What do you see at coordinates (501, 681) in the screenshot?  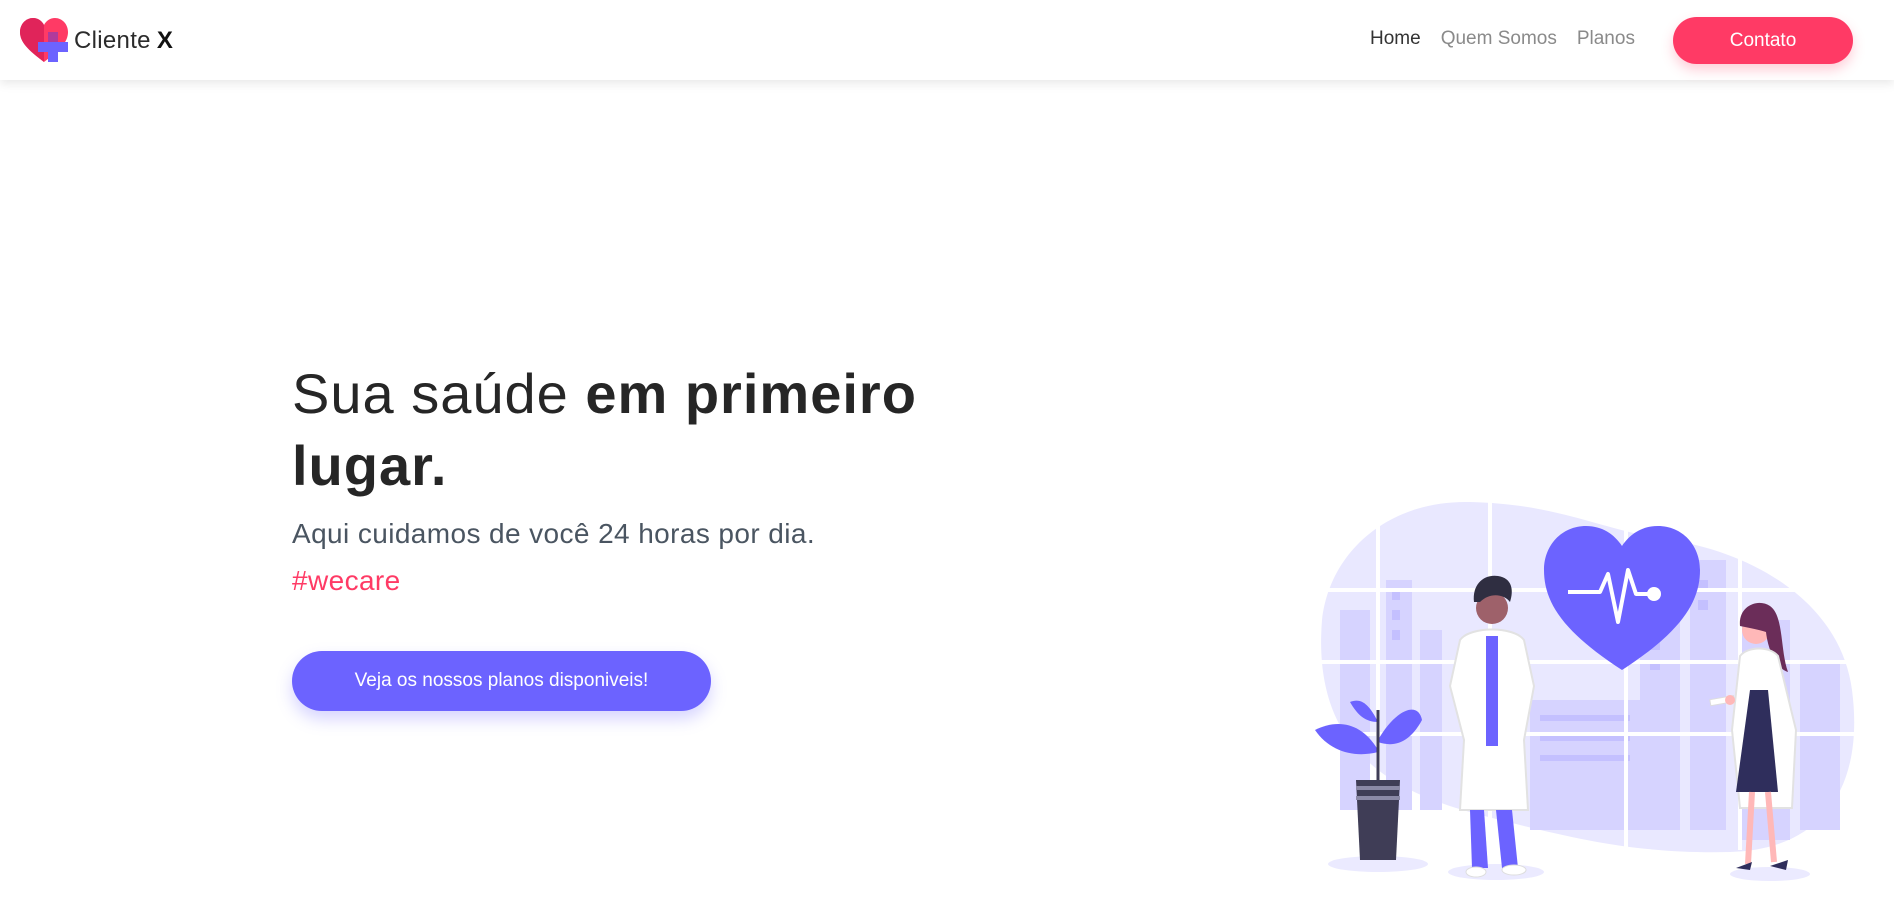 I see `view-plans-button: Veja os nossos planos disponiveis!` at bounding box center [501, 681].